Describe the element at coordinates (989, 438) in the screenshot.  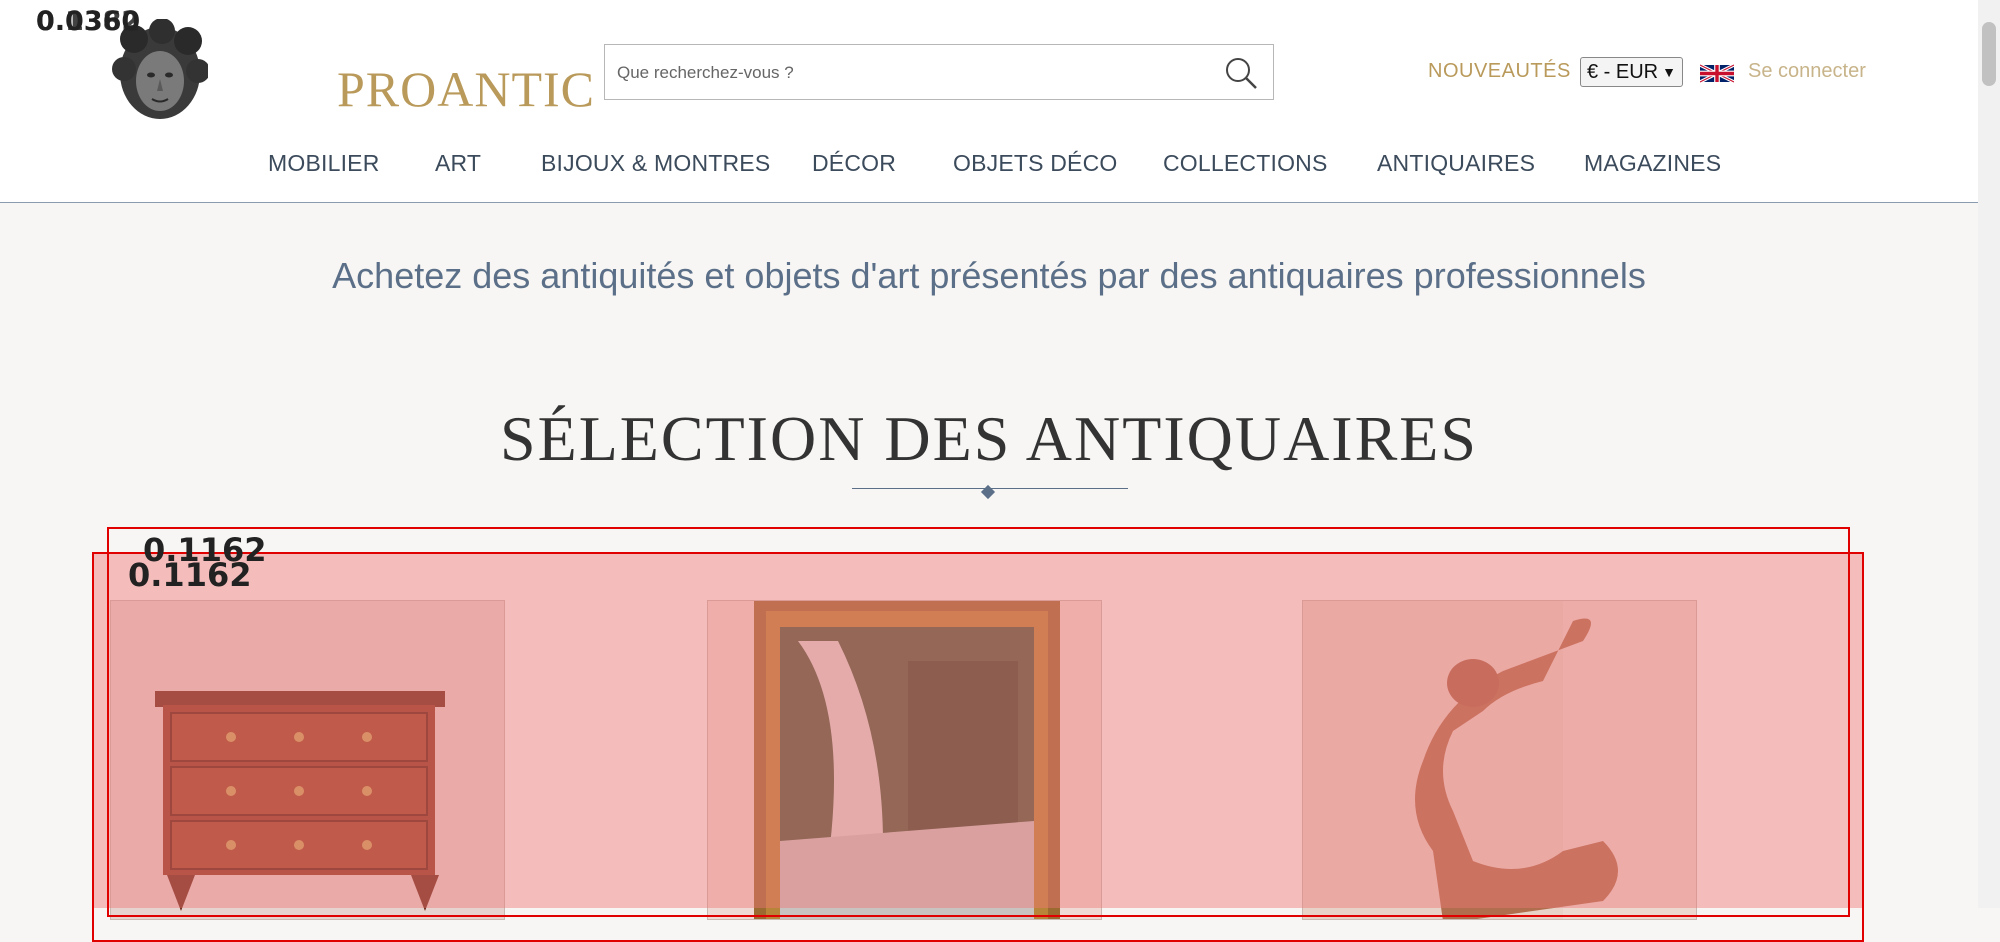
I see `section-title: SÉLECTION DES ANTIQUAIRES` at that location.